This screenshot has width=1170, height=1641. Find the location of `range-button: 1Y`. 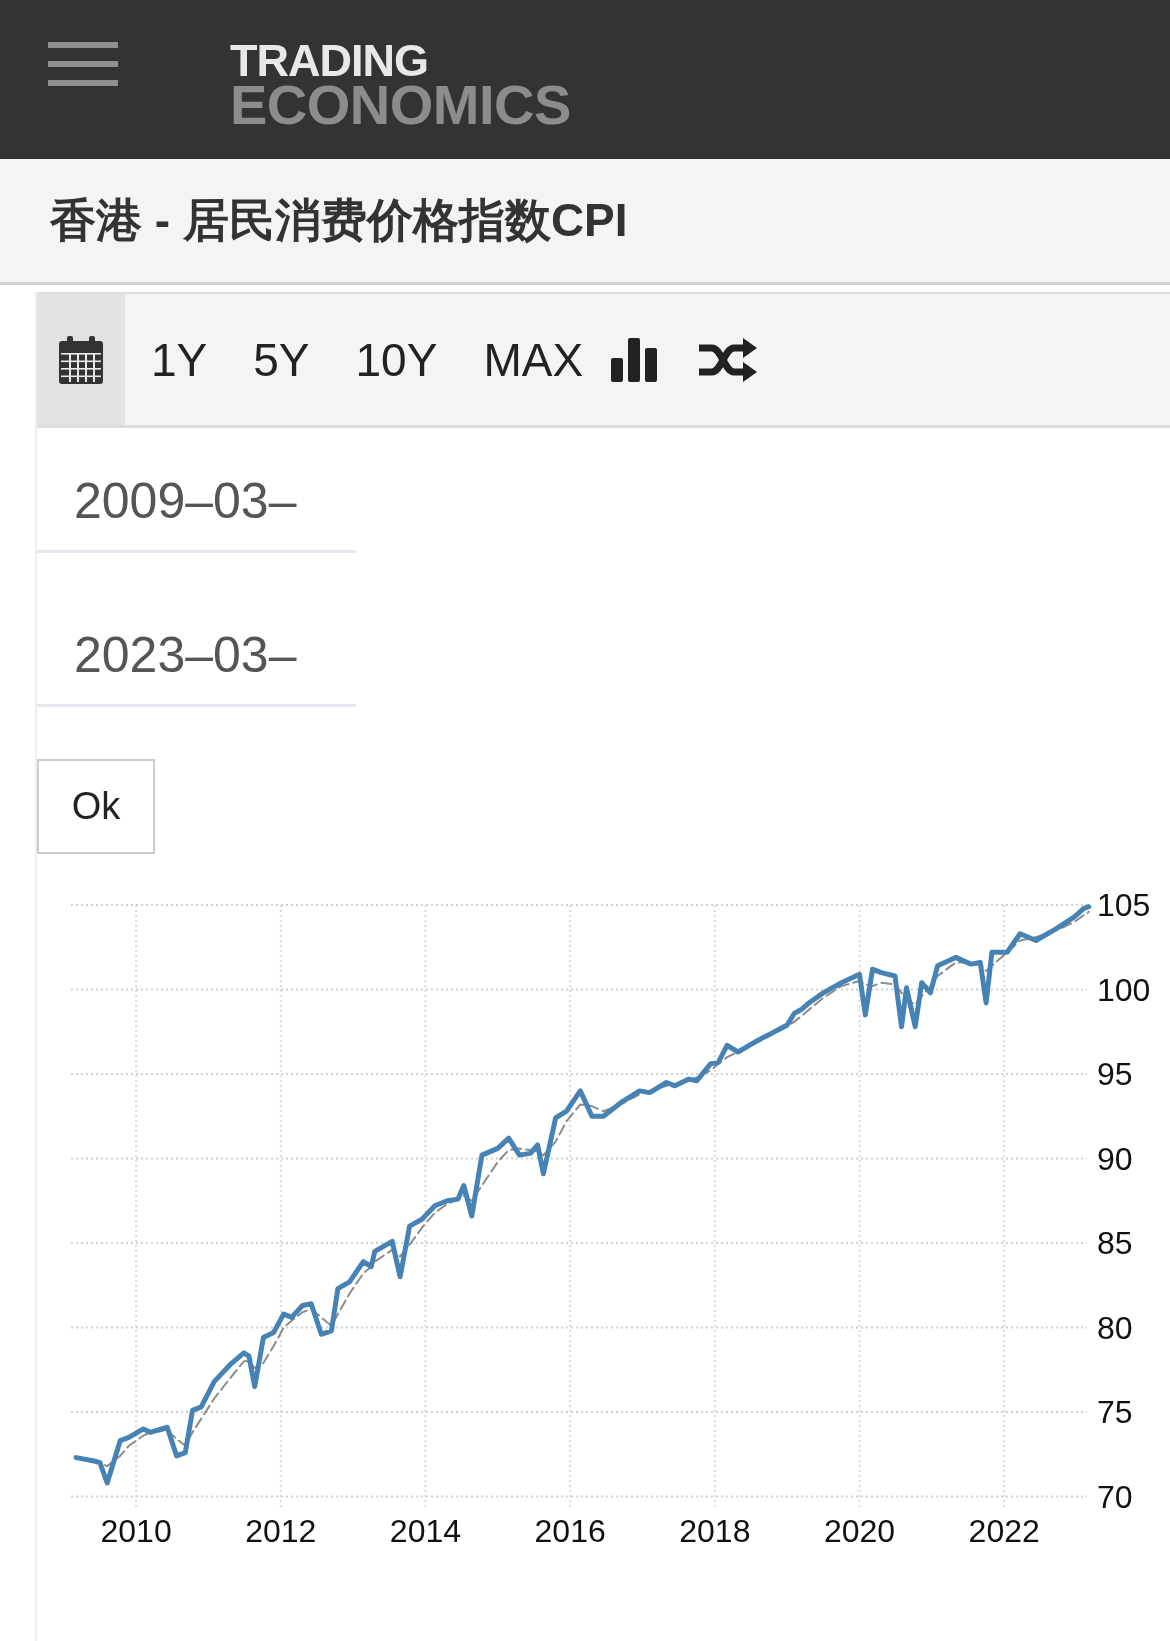

range-button: 1Y is located at coordinates (179, 359).